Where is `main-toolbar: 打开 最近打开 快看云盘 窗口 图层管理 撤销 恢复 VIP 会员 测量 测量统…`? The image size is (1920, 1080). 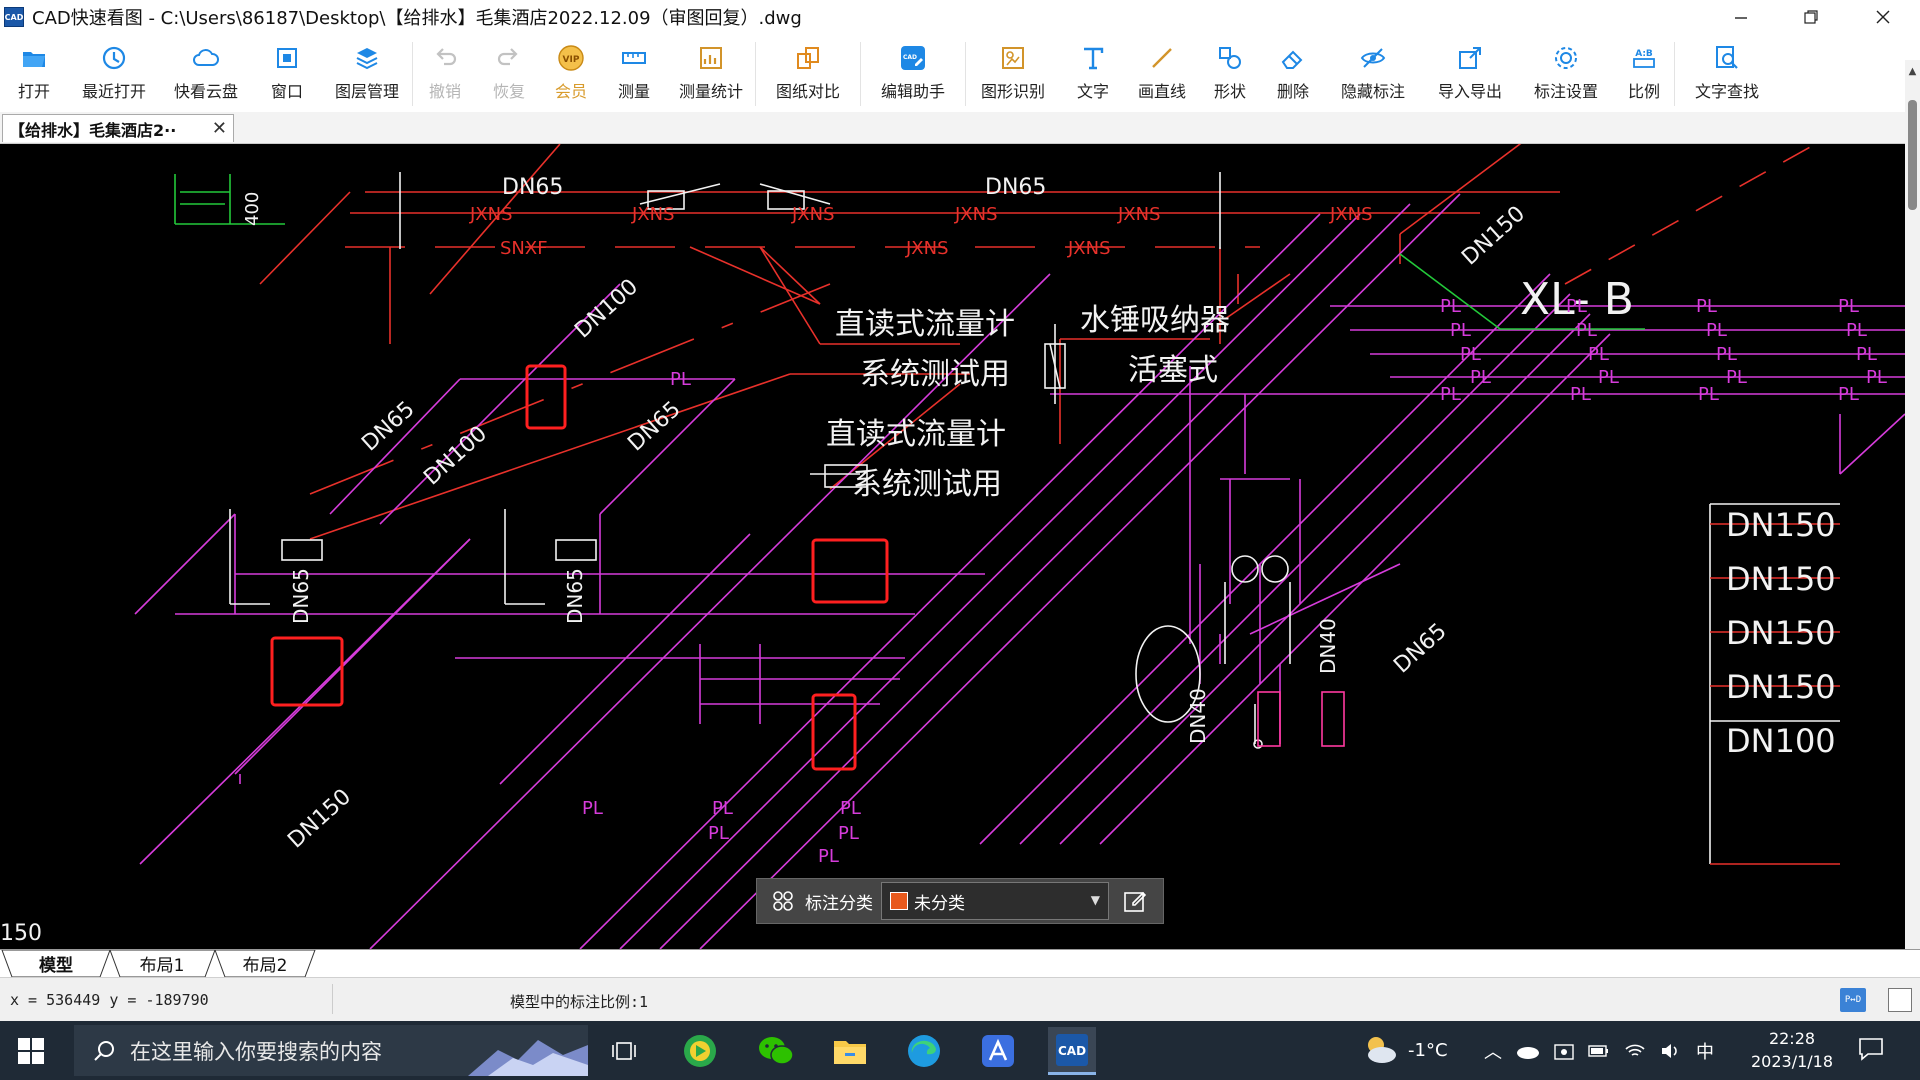
main-toolbar: 打开 最近打开 快看云盘 窗口 图层管理 撤销 恢复 VIP 会员 测量 测量统… is located at coordinates (960, 73).